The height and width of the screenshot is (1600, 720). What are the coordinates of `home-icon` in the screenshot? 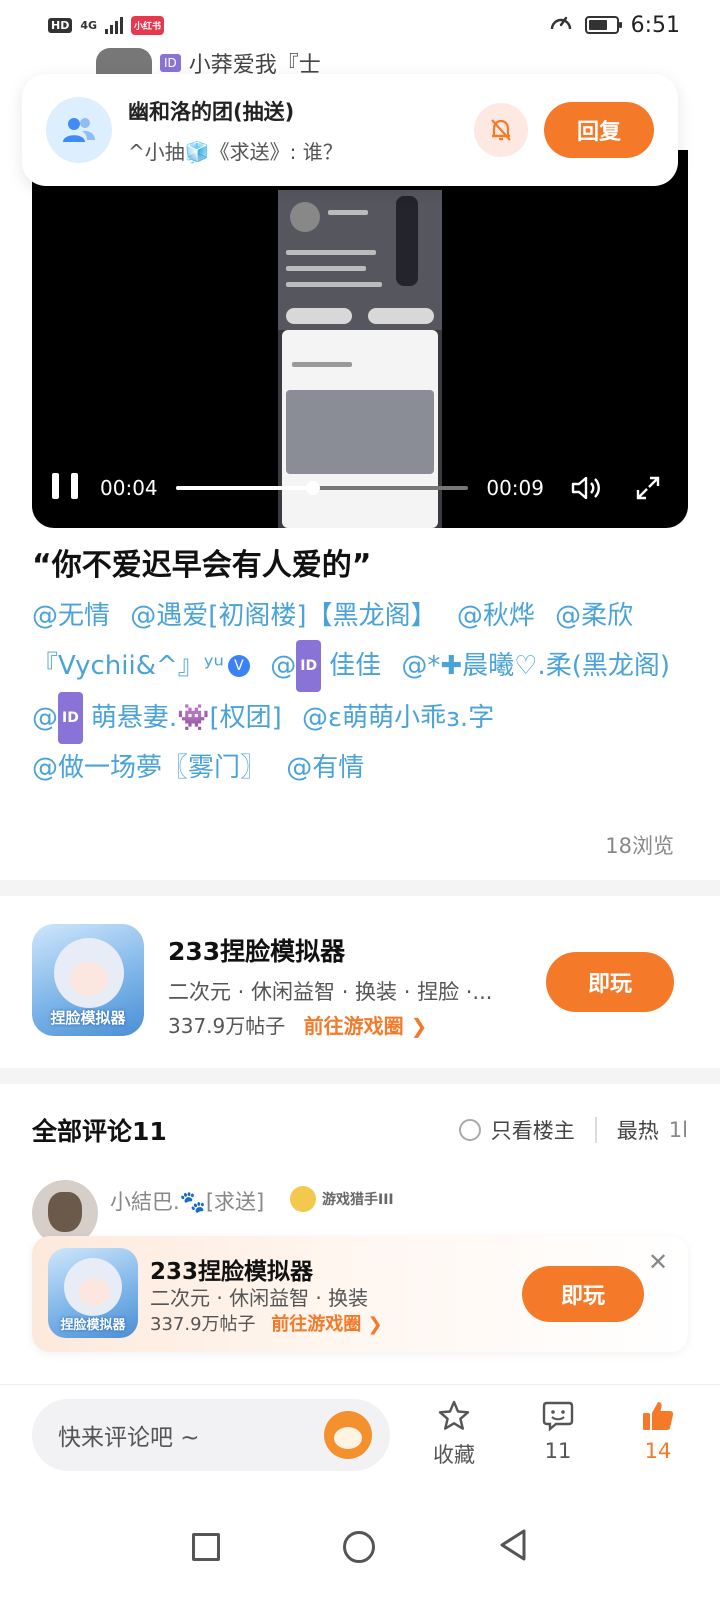 It's located at (358, 1547).